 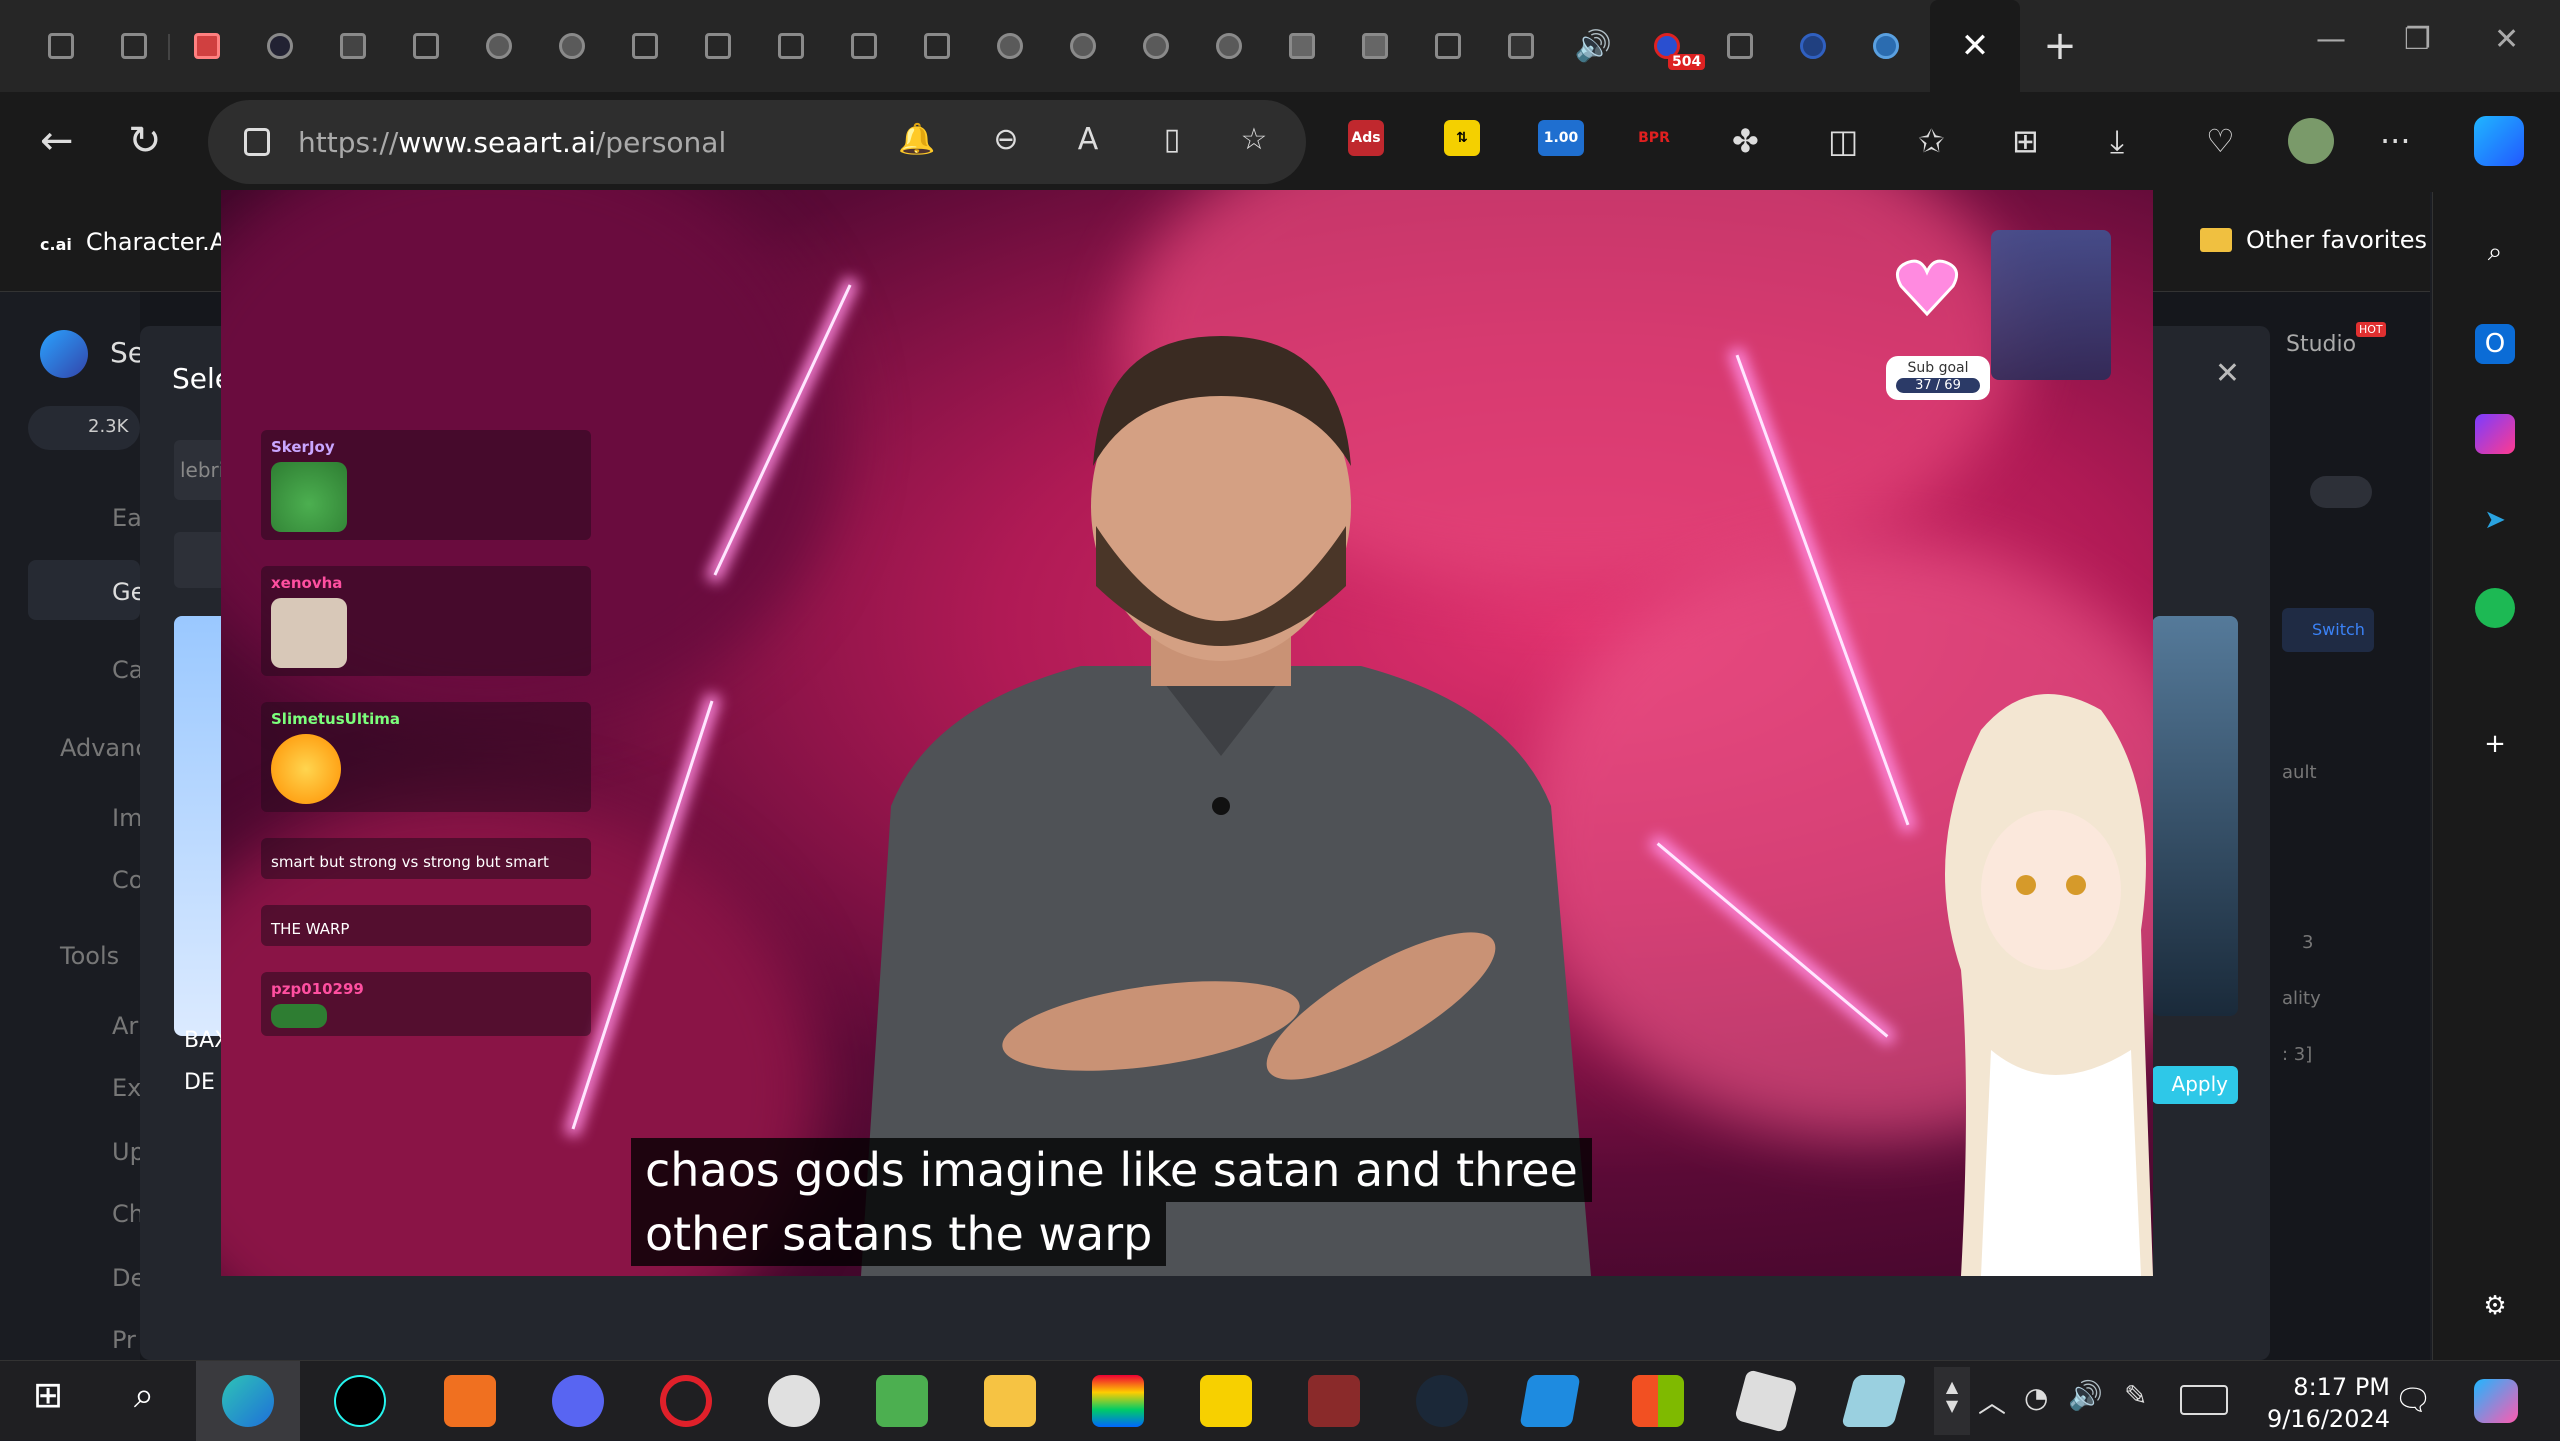 I want to click on tab-active: ✕, so click(x=1975, y=46).